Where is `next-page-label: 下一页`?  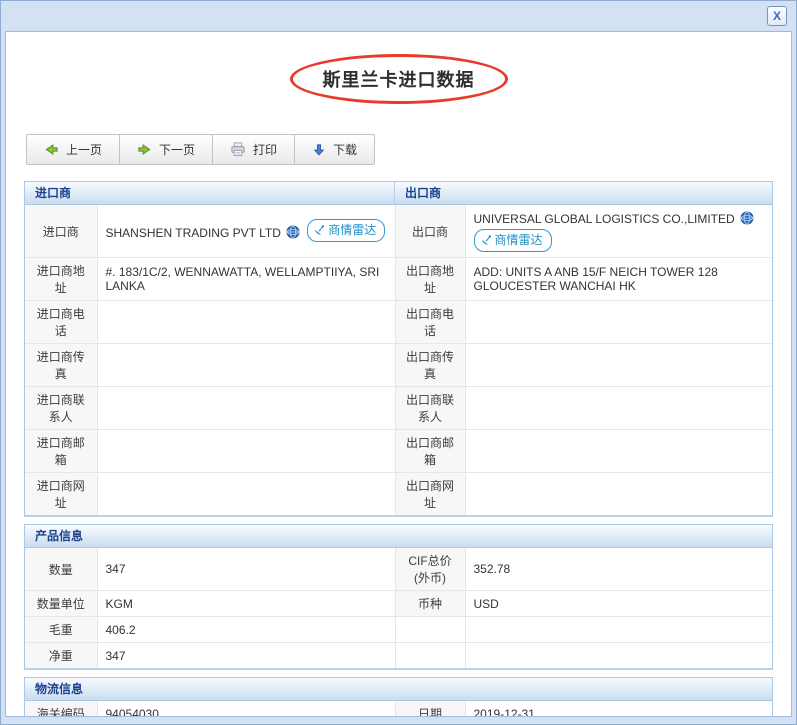
next-page-label: 下一页 is located at coordinates (177, 150).